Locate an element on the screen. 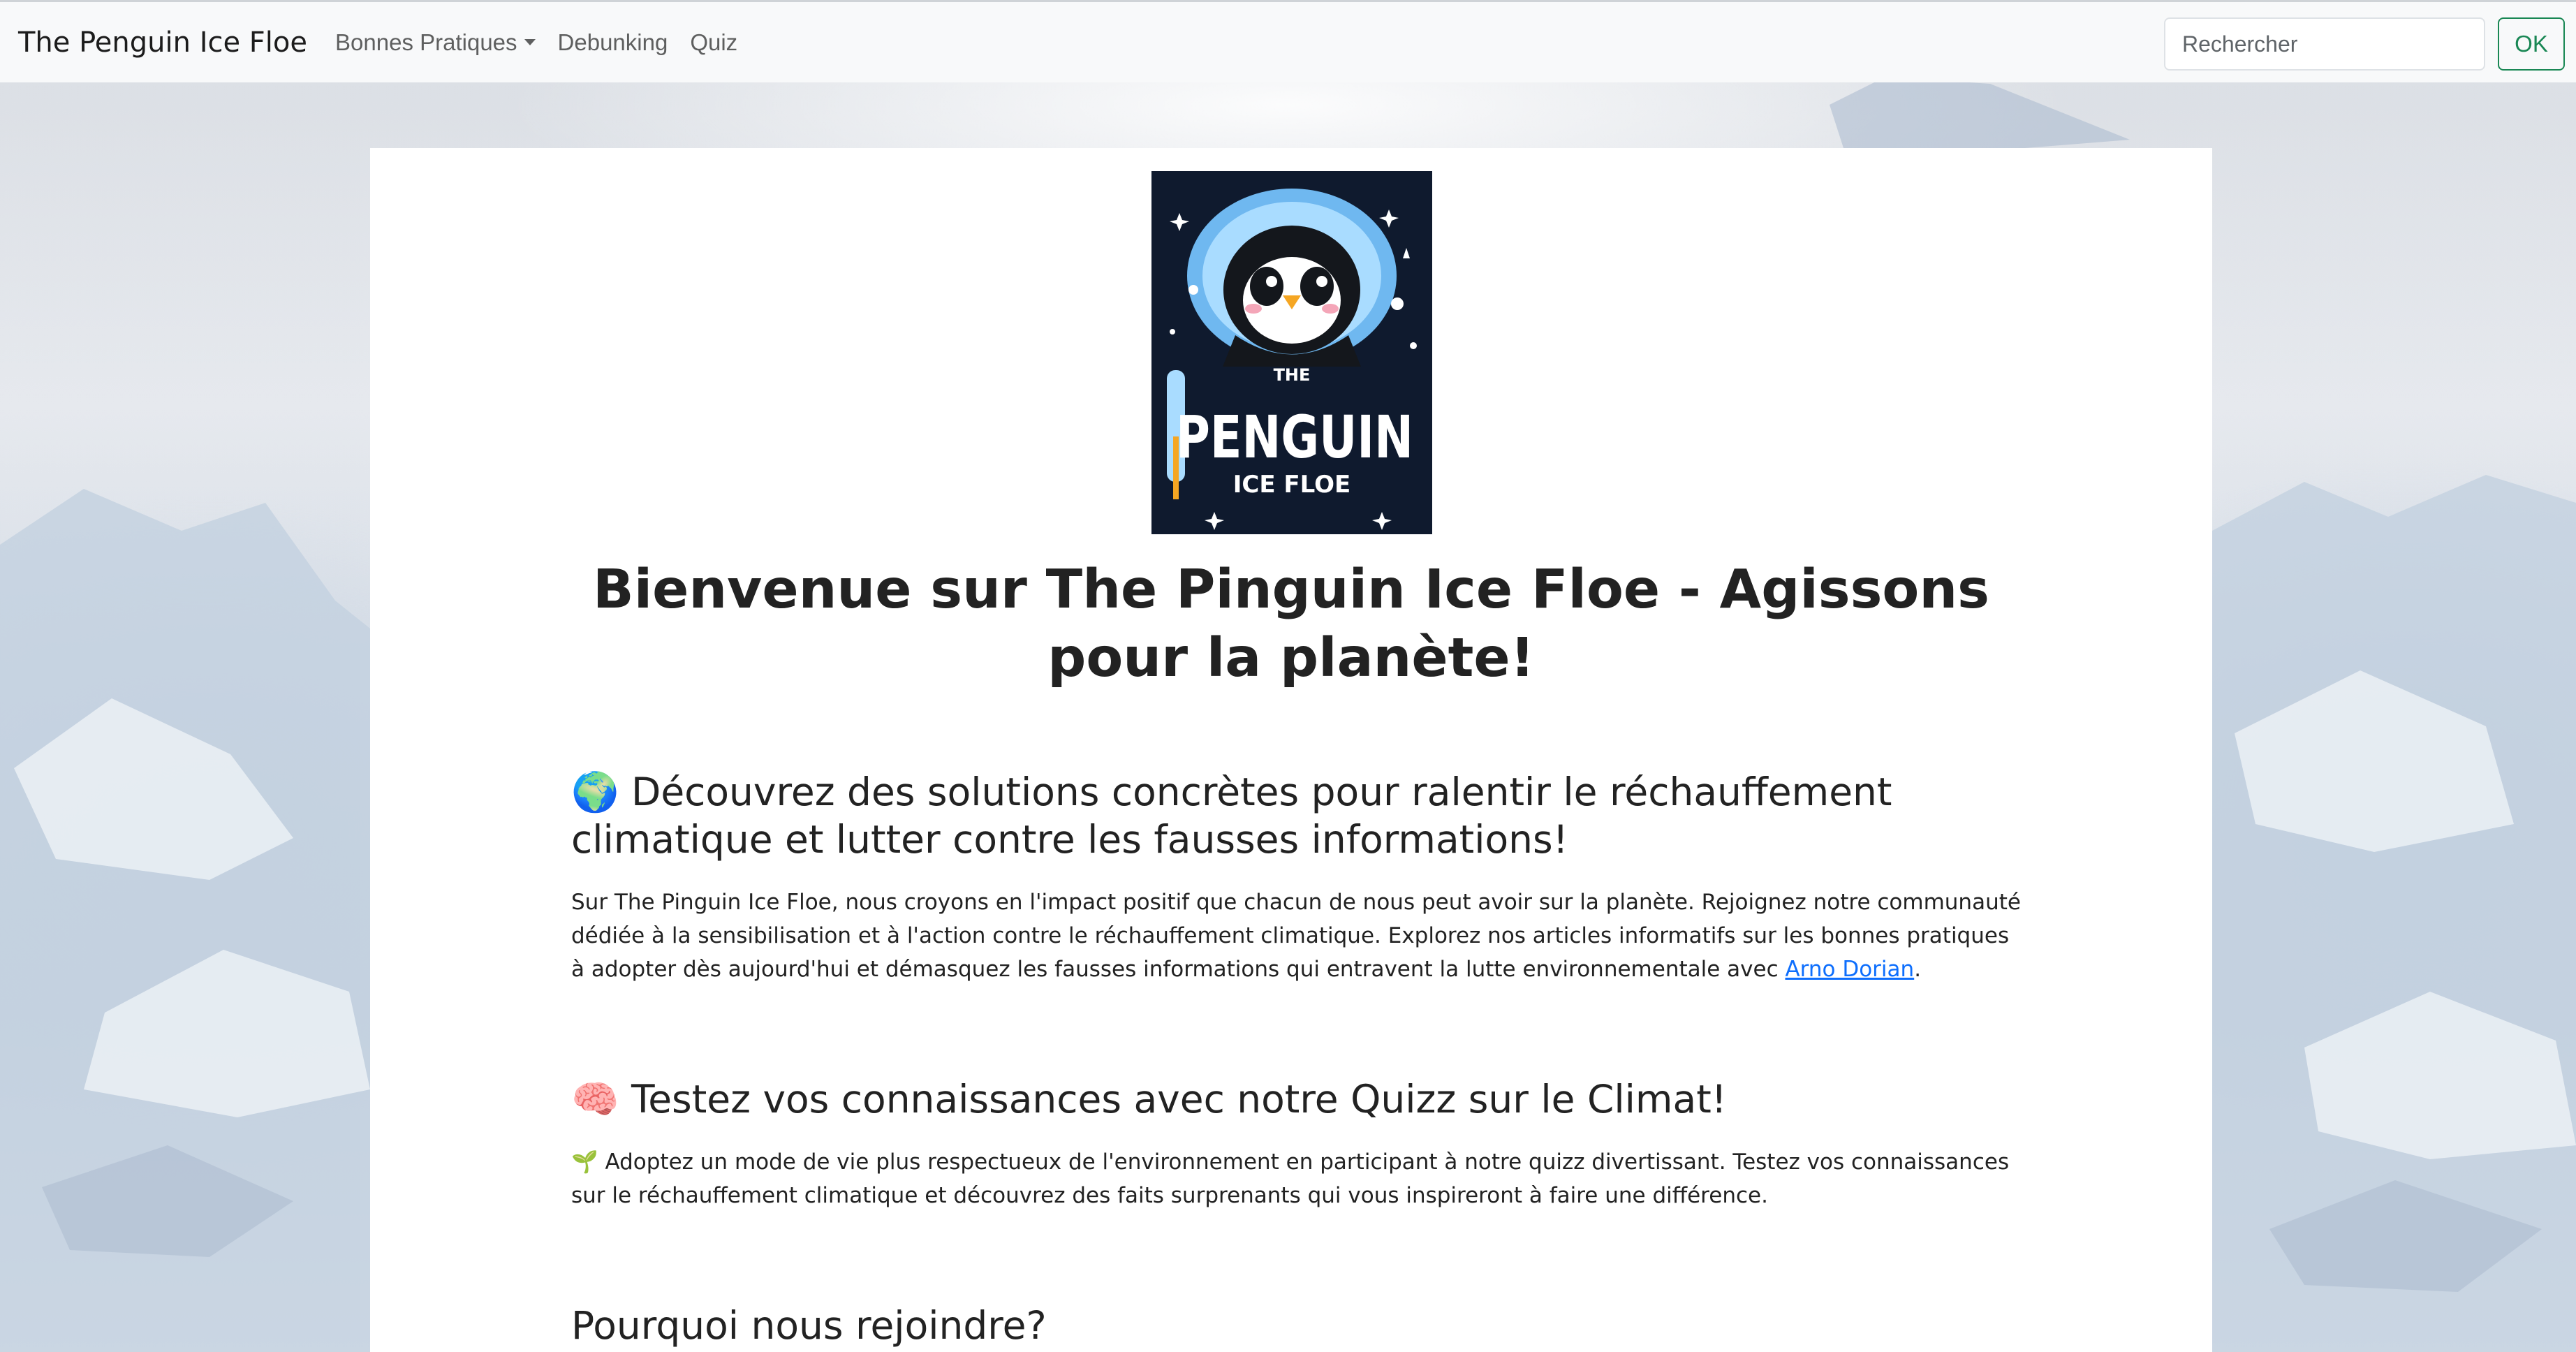 The width and height of the screenshot is (2576, 1352). arno-dorian-link: Arno Dorian is located at coordinates (1849, 969).